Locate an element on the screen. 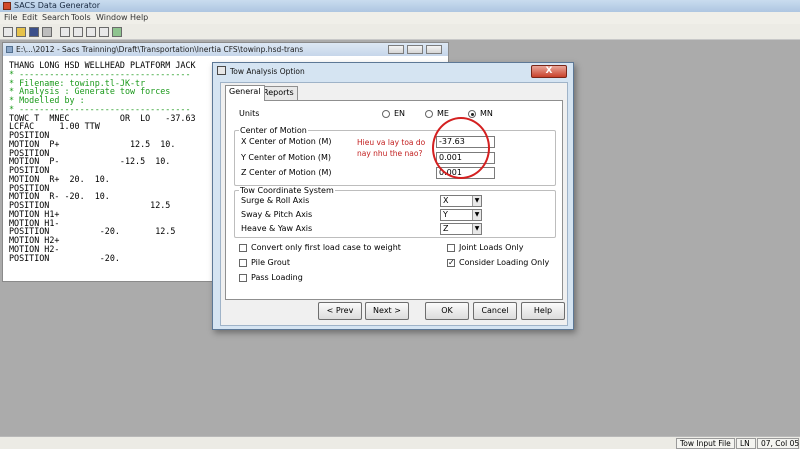 The height and width of the screenshot is (449, 800). save-icon is located at coordinates (34, 32).